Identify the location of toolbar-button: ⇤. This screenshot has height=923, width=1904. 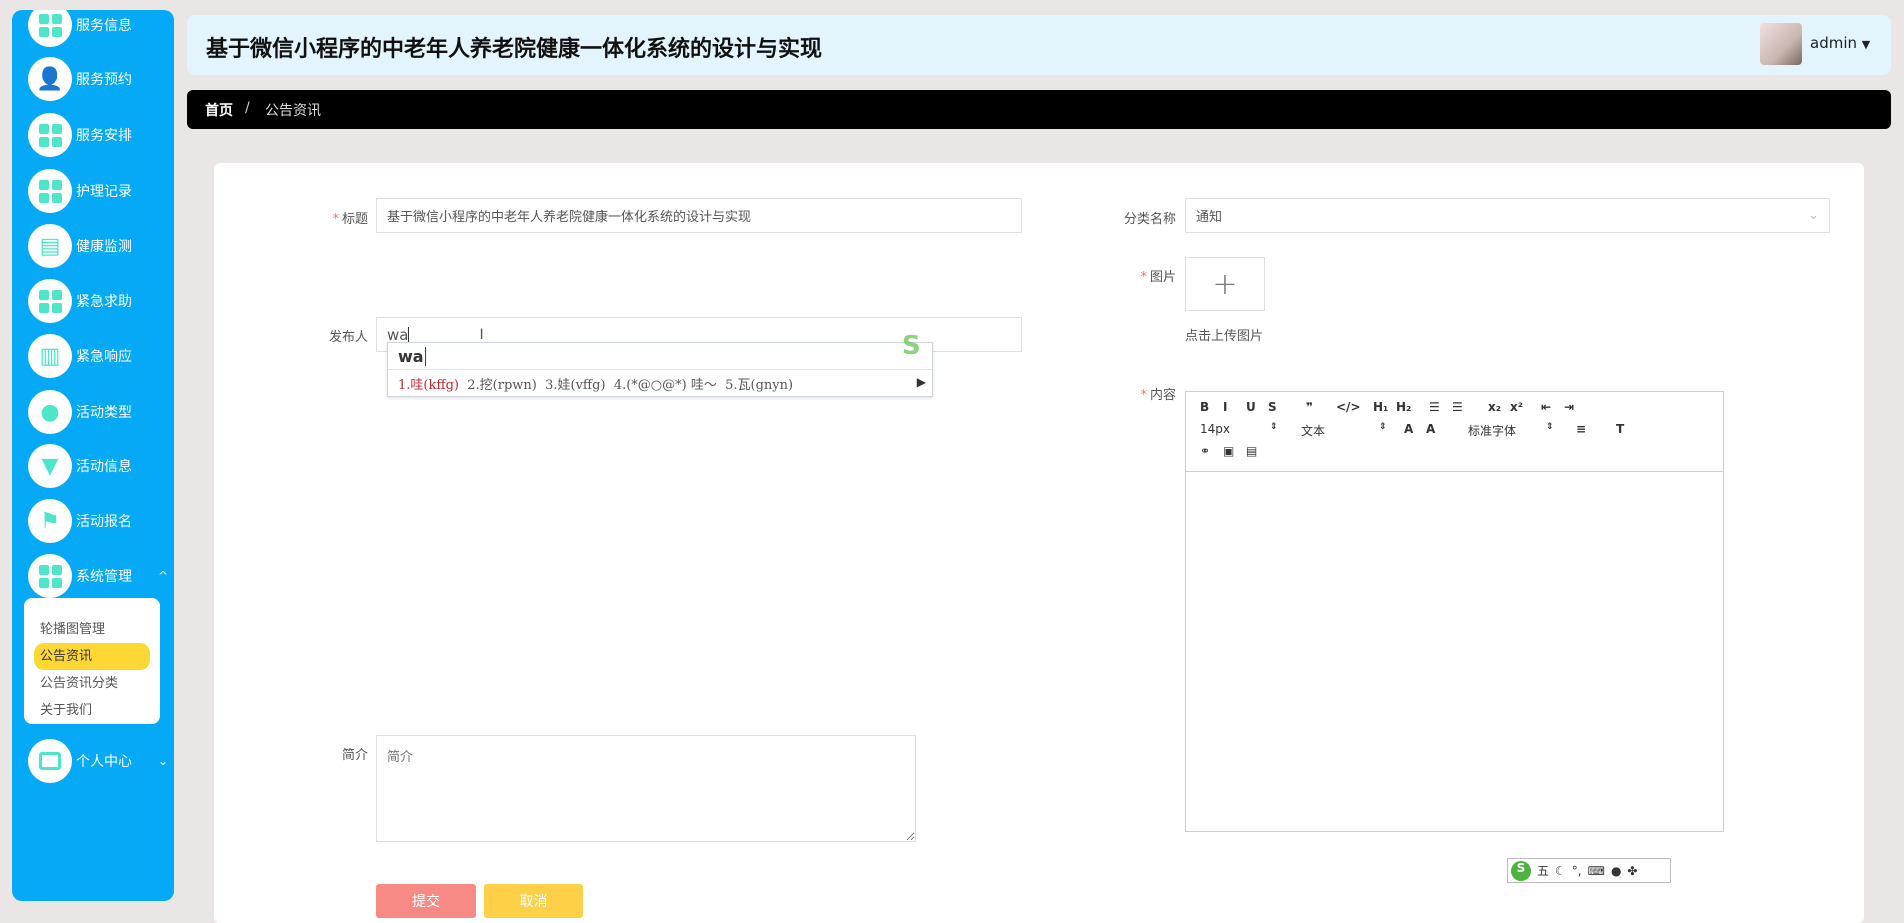
(1546, 407).